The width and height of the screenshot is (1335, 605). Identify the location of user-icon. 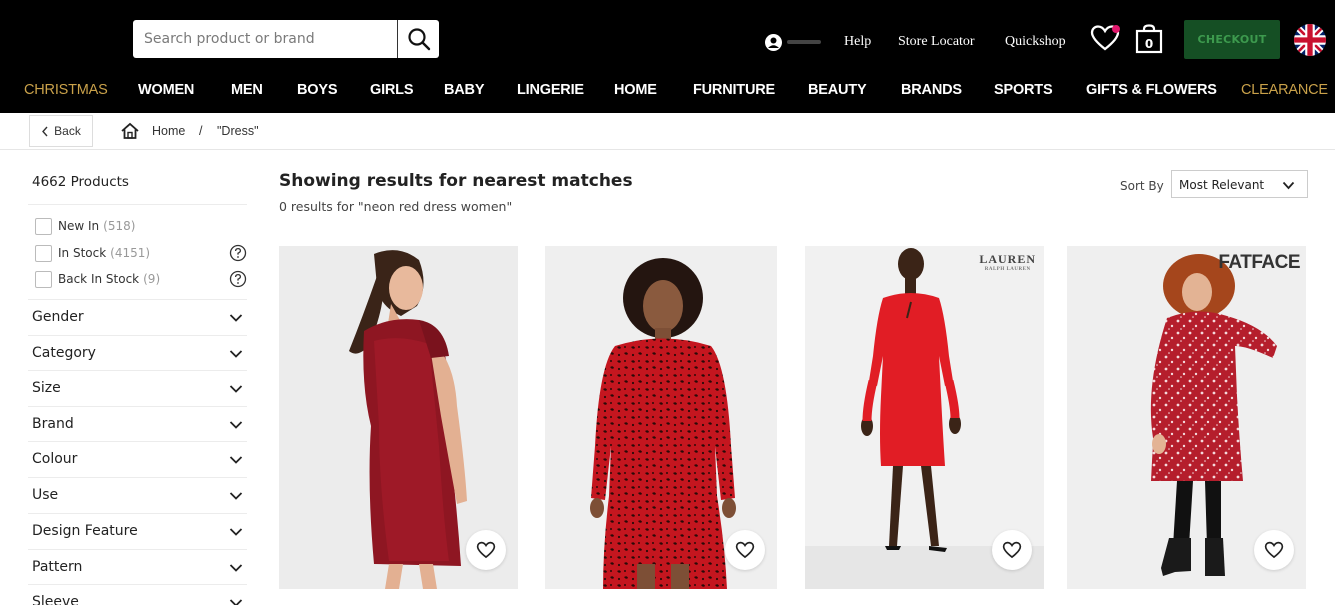
(773, 42).